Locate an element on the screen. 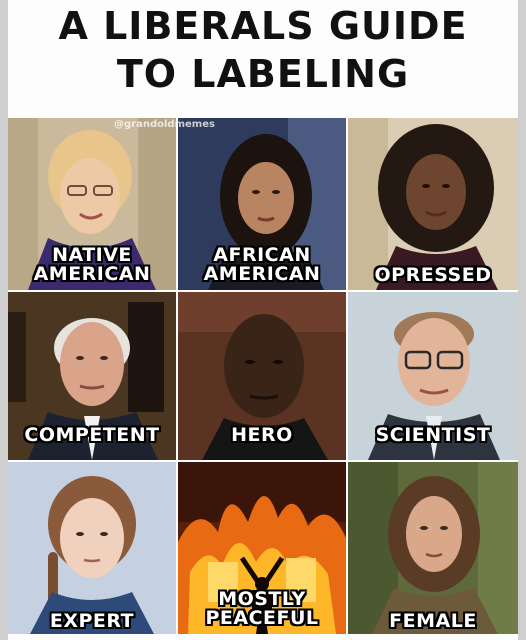 This screenshot has width=526, height=640. label-line: OPRESSED is located at coordinates (433, 275).